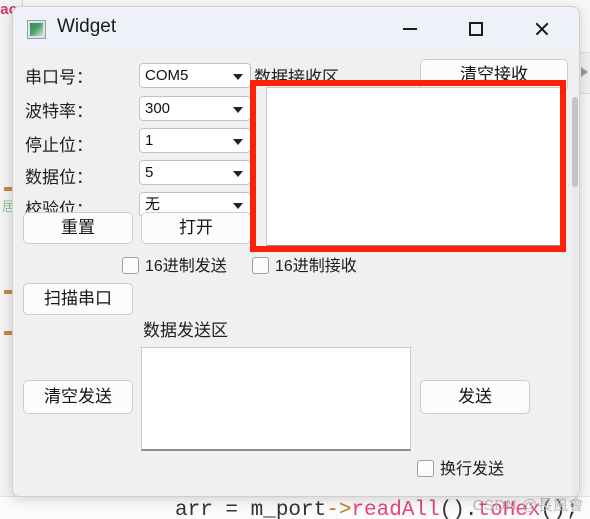 Image resolution: width=590 pixels, height=519 pixels. Describe the element at coordinates (59, 77) in the screenshot. I see `label-port: 串口号：` at that location.